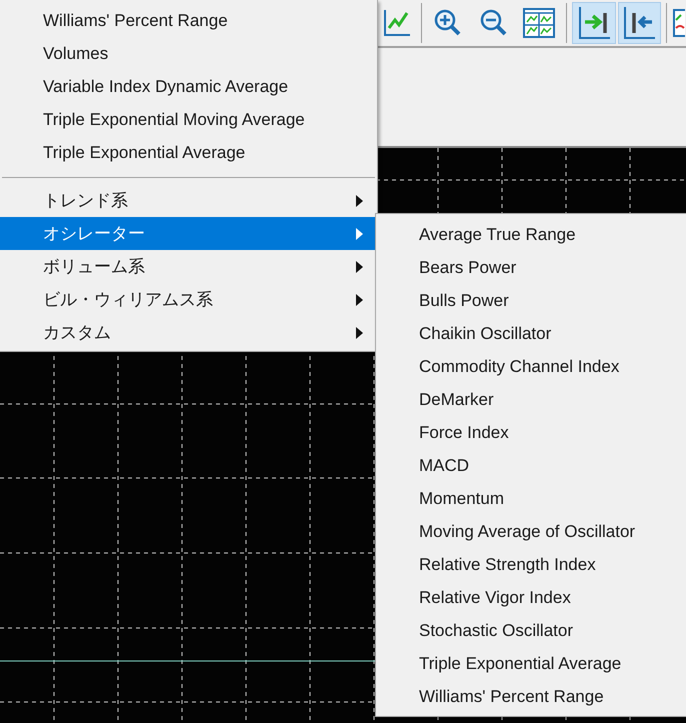 The width and height of the screenshot is (686, 723). I want to click on menu-item: Stochastic Oscillator, so click(531, 630).